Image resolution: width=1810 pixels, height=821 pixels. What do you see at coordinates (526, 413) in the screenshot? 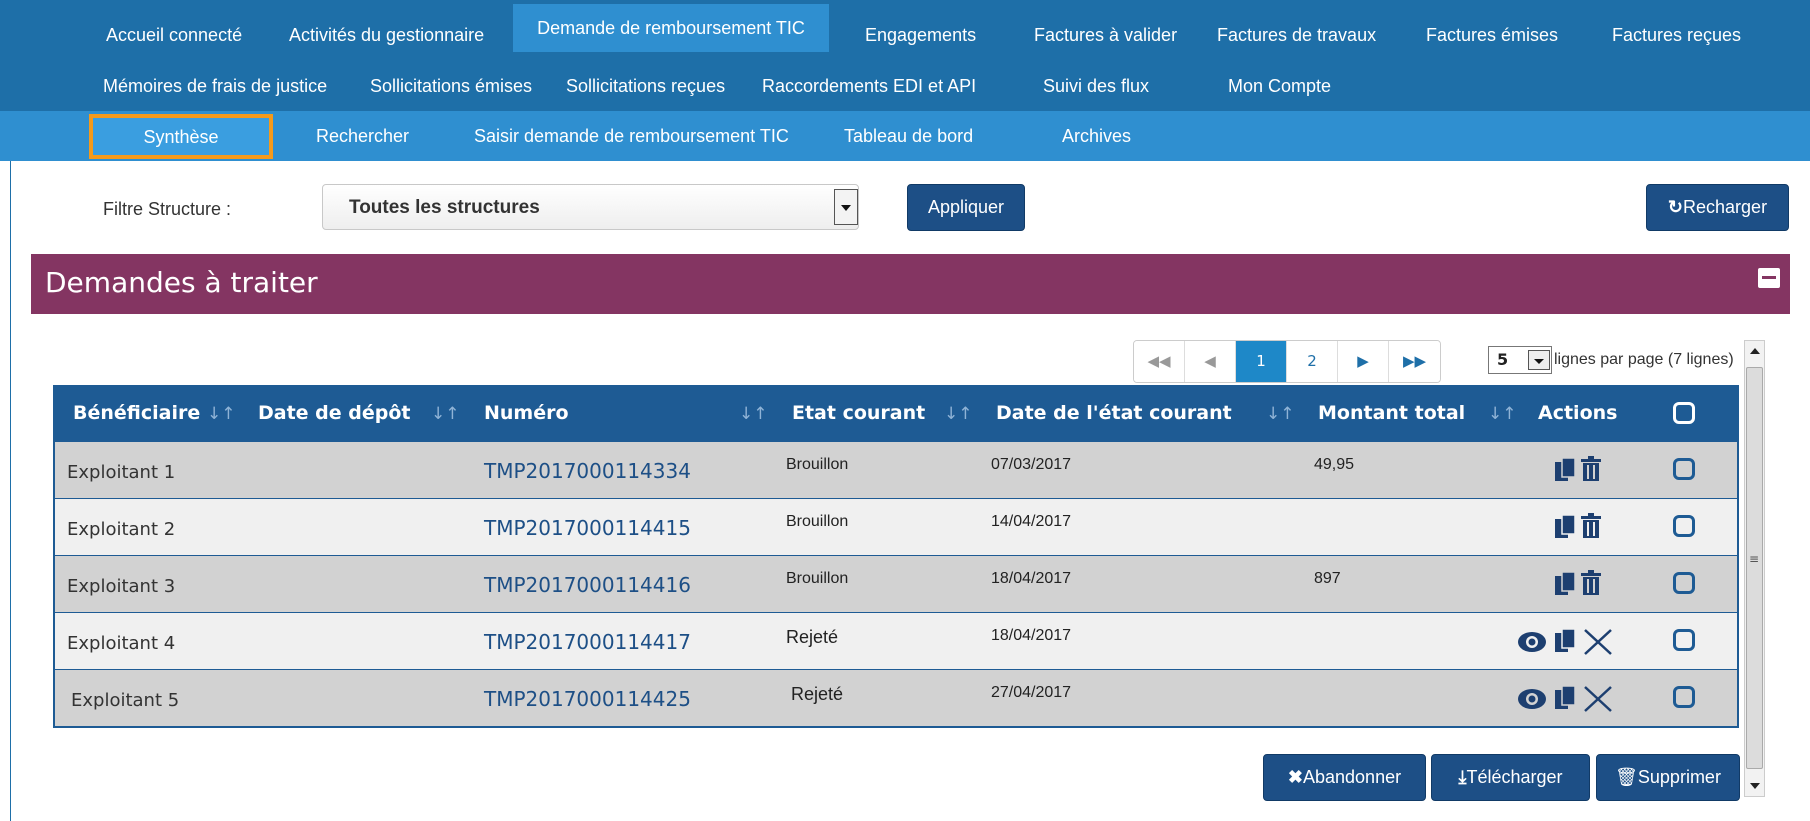
I see `col-numero: Numéro` at bounding box center [526, 413].